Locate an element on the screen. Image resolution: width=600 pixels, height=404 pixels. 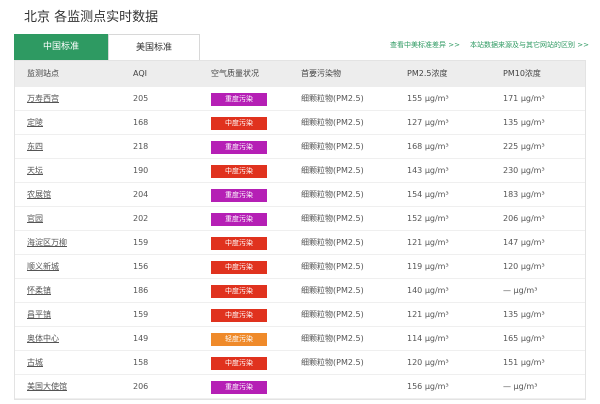
station-link: 顺义新城 is located at coordinates (43, 267).